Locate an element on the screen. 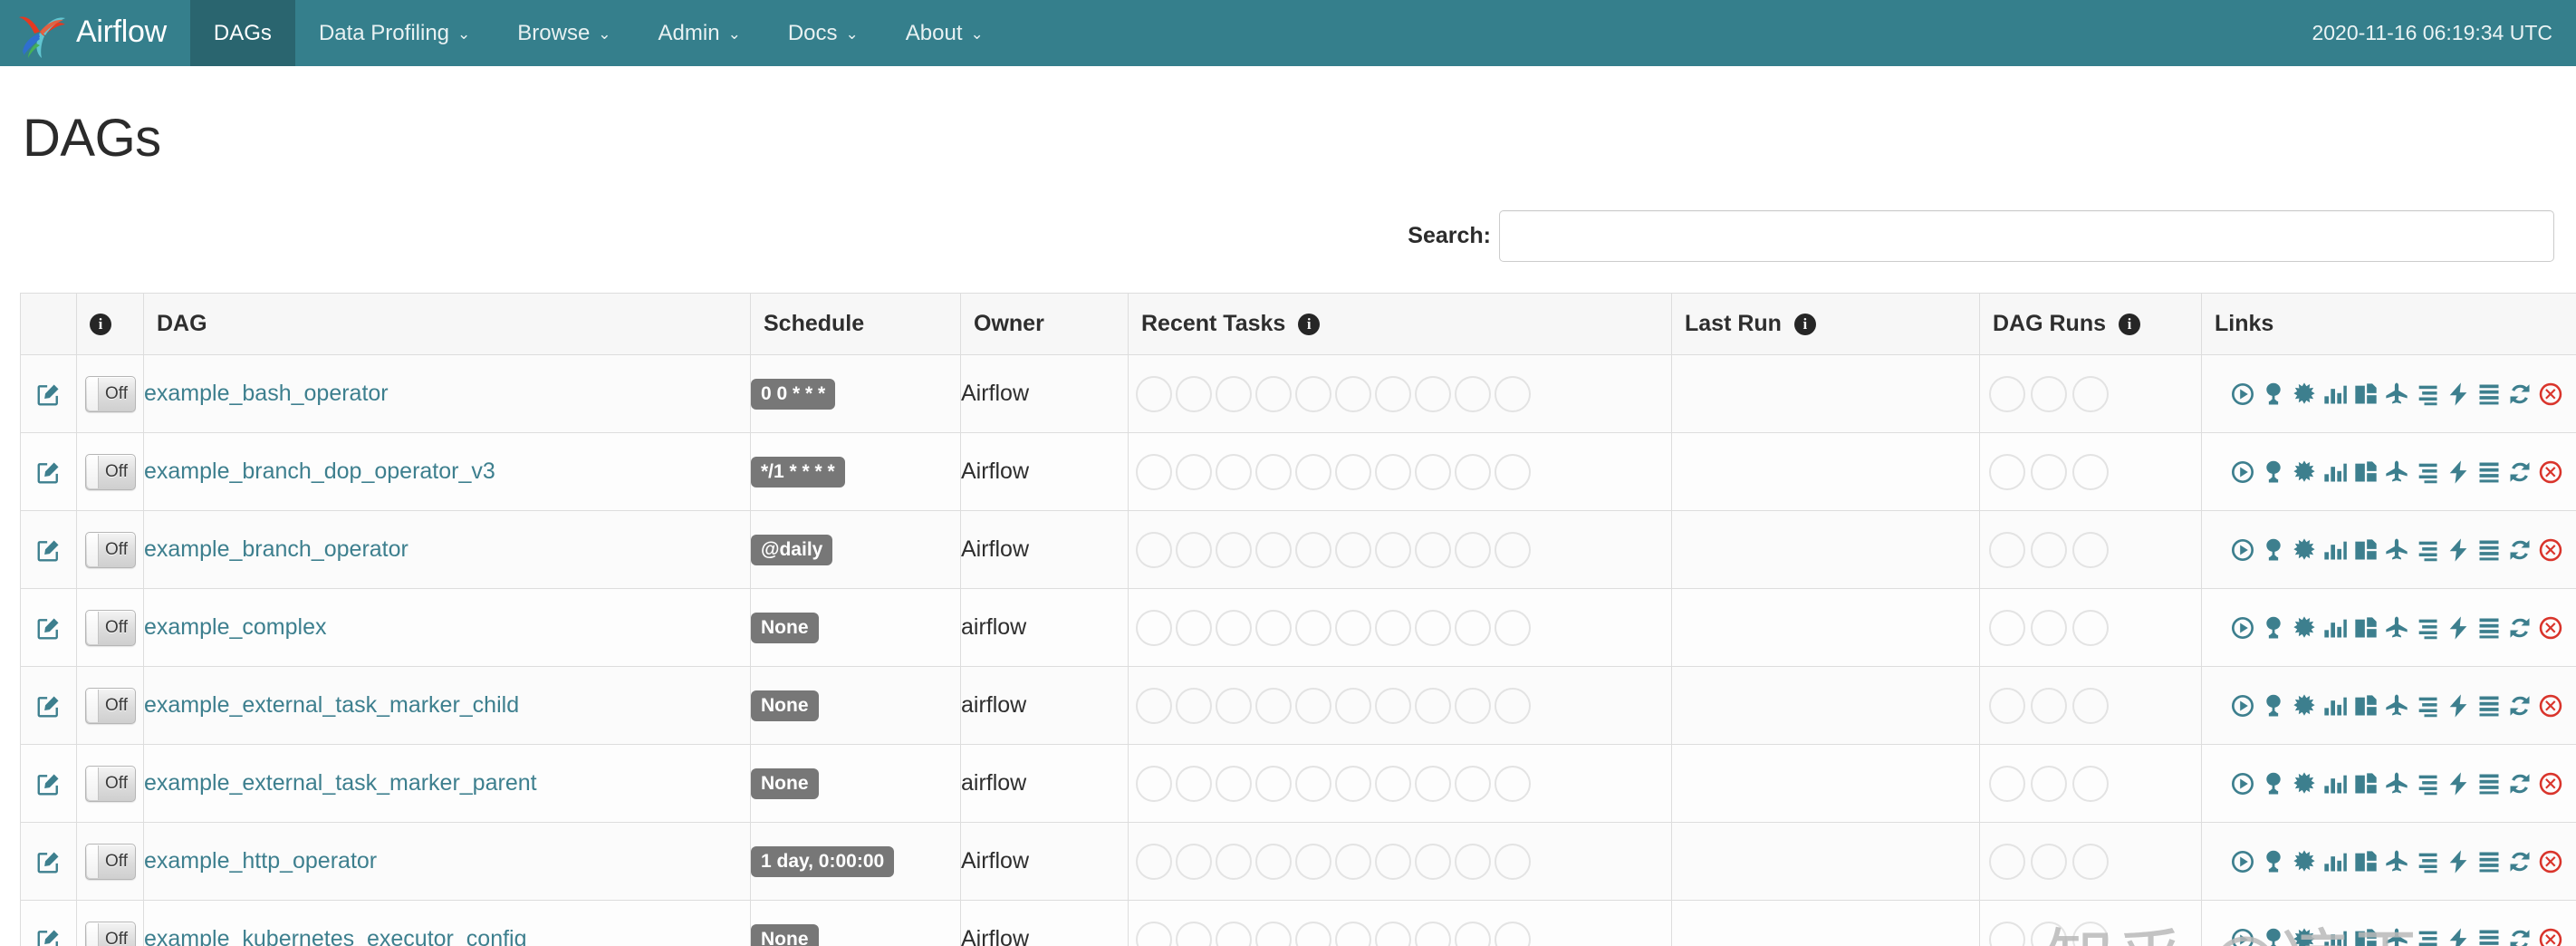  nav-item-browse: Browse ⌄ is located at coordinates (564, 33).